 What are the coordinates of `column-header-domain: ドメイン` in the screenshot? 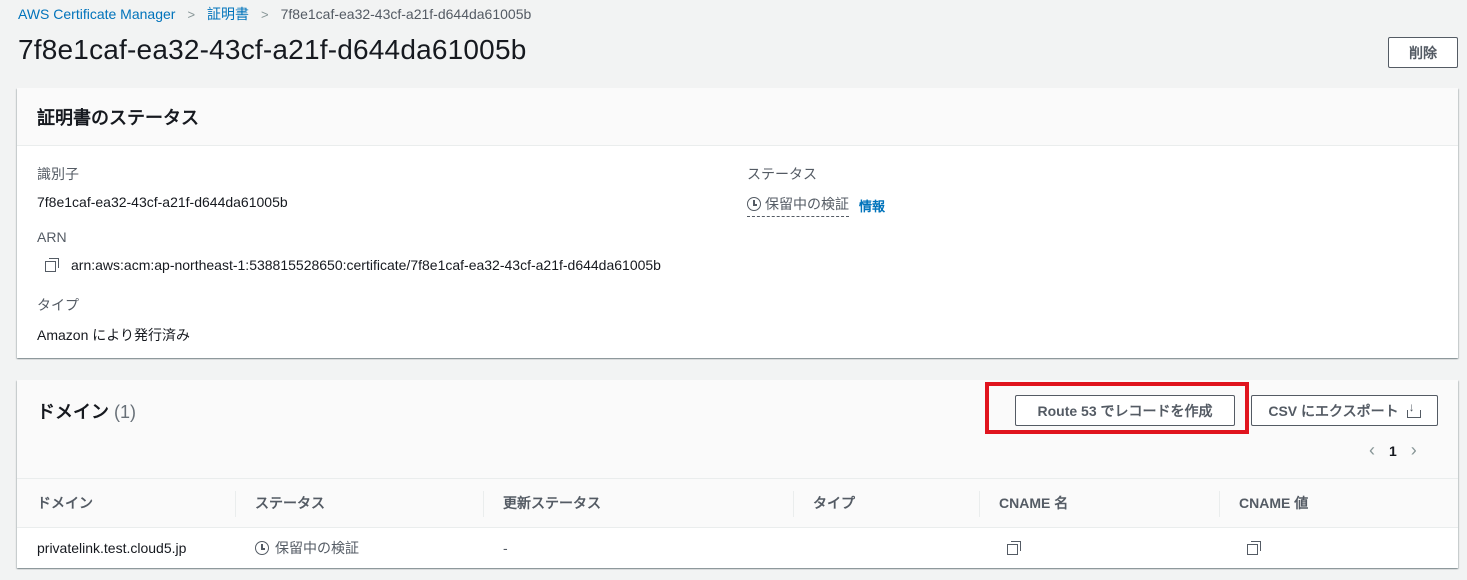 It's located at (126, 503).